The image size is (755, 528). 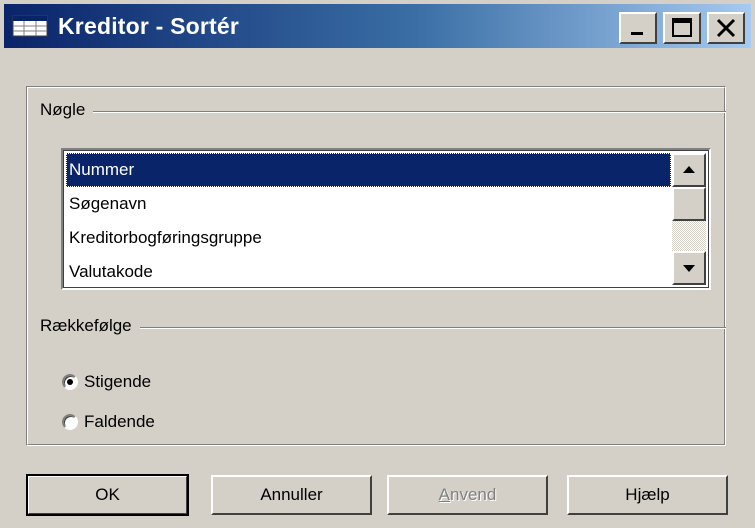 I want to click on apply-button: Anvend, so click(x=467, y=495).